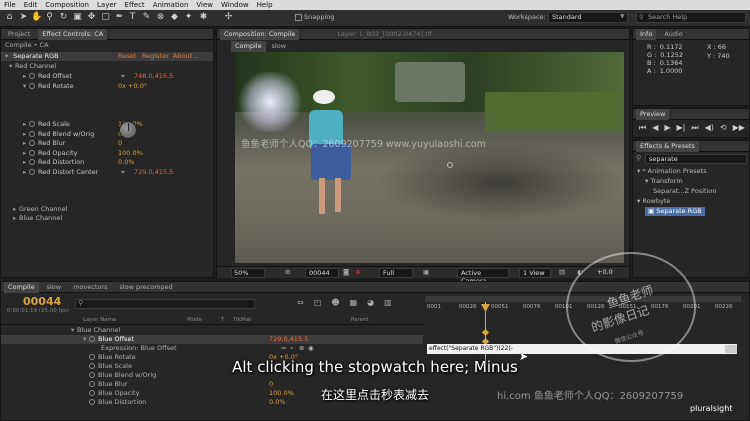 This screenshot has height=421, width=750. I want to click on timeline-search-input, so click(165, 304).